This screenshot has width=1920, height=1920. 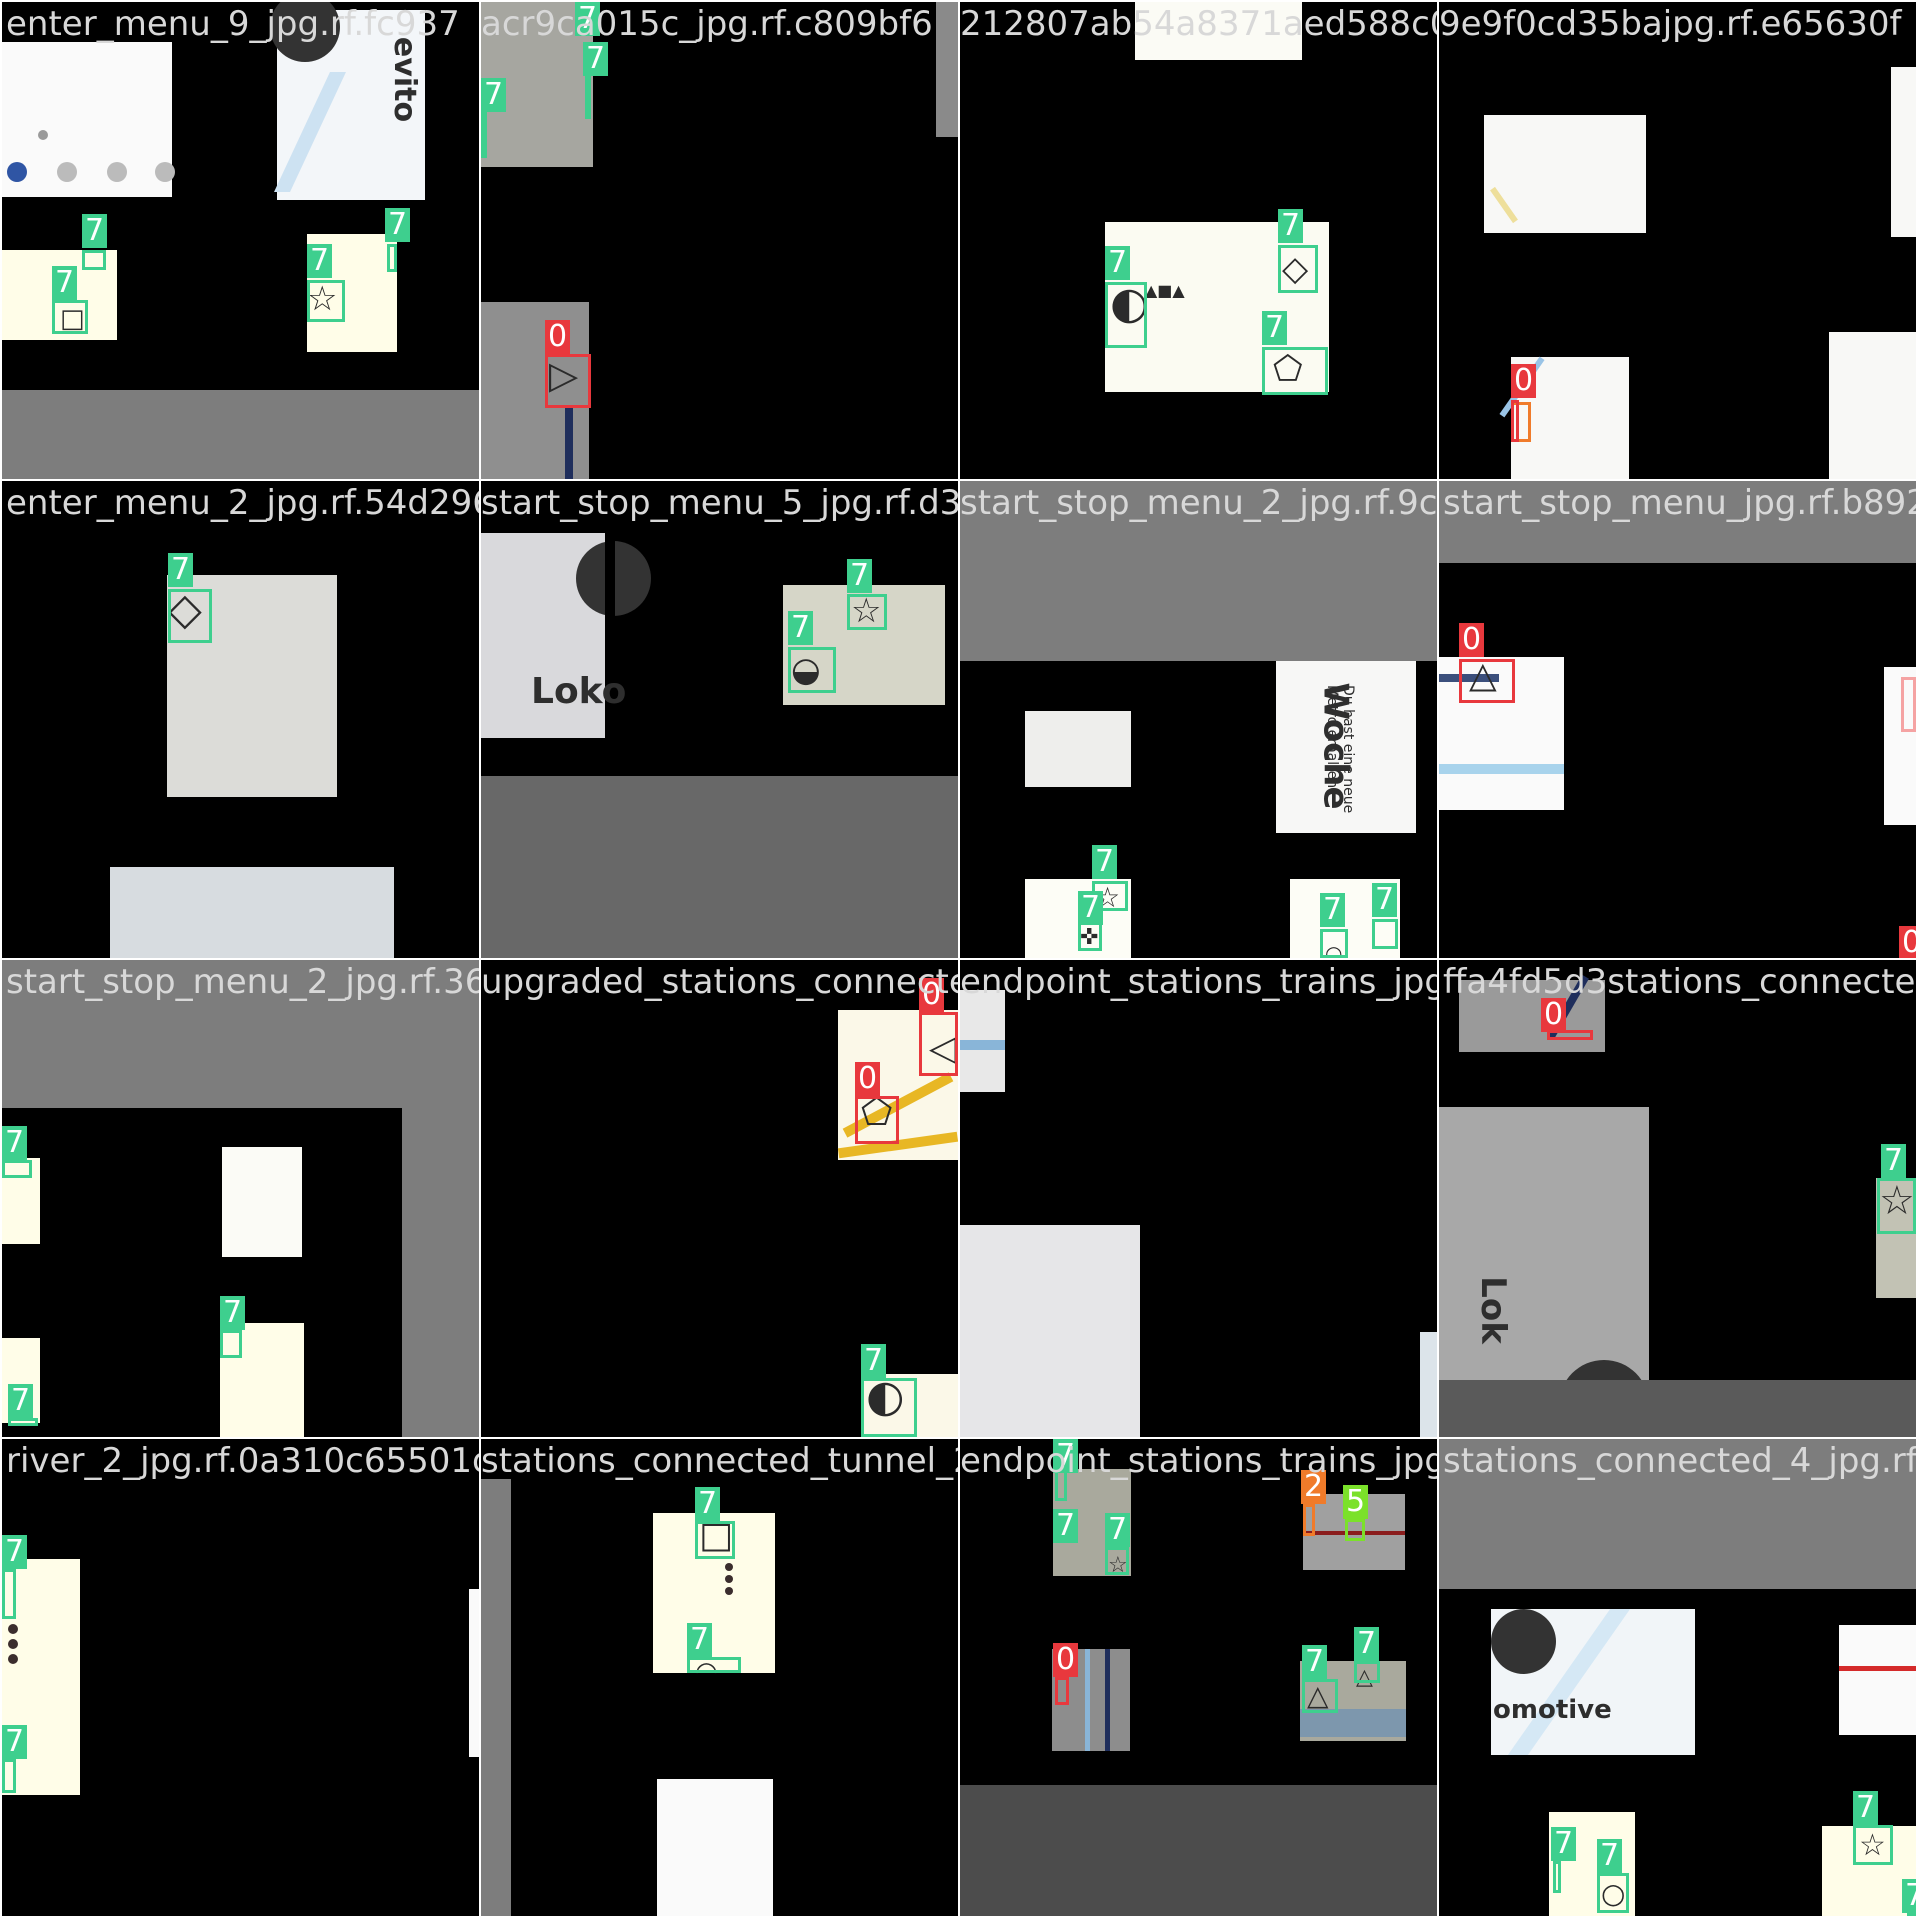 What do you see at coordinates (579, 691) in the screenshot?
I see `map-label: Loko` at bounding box center [579, 691].